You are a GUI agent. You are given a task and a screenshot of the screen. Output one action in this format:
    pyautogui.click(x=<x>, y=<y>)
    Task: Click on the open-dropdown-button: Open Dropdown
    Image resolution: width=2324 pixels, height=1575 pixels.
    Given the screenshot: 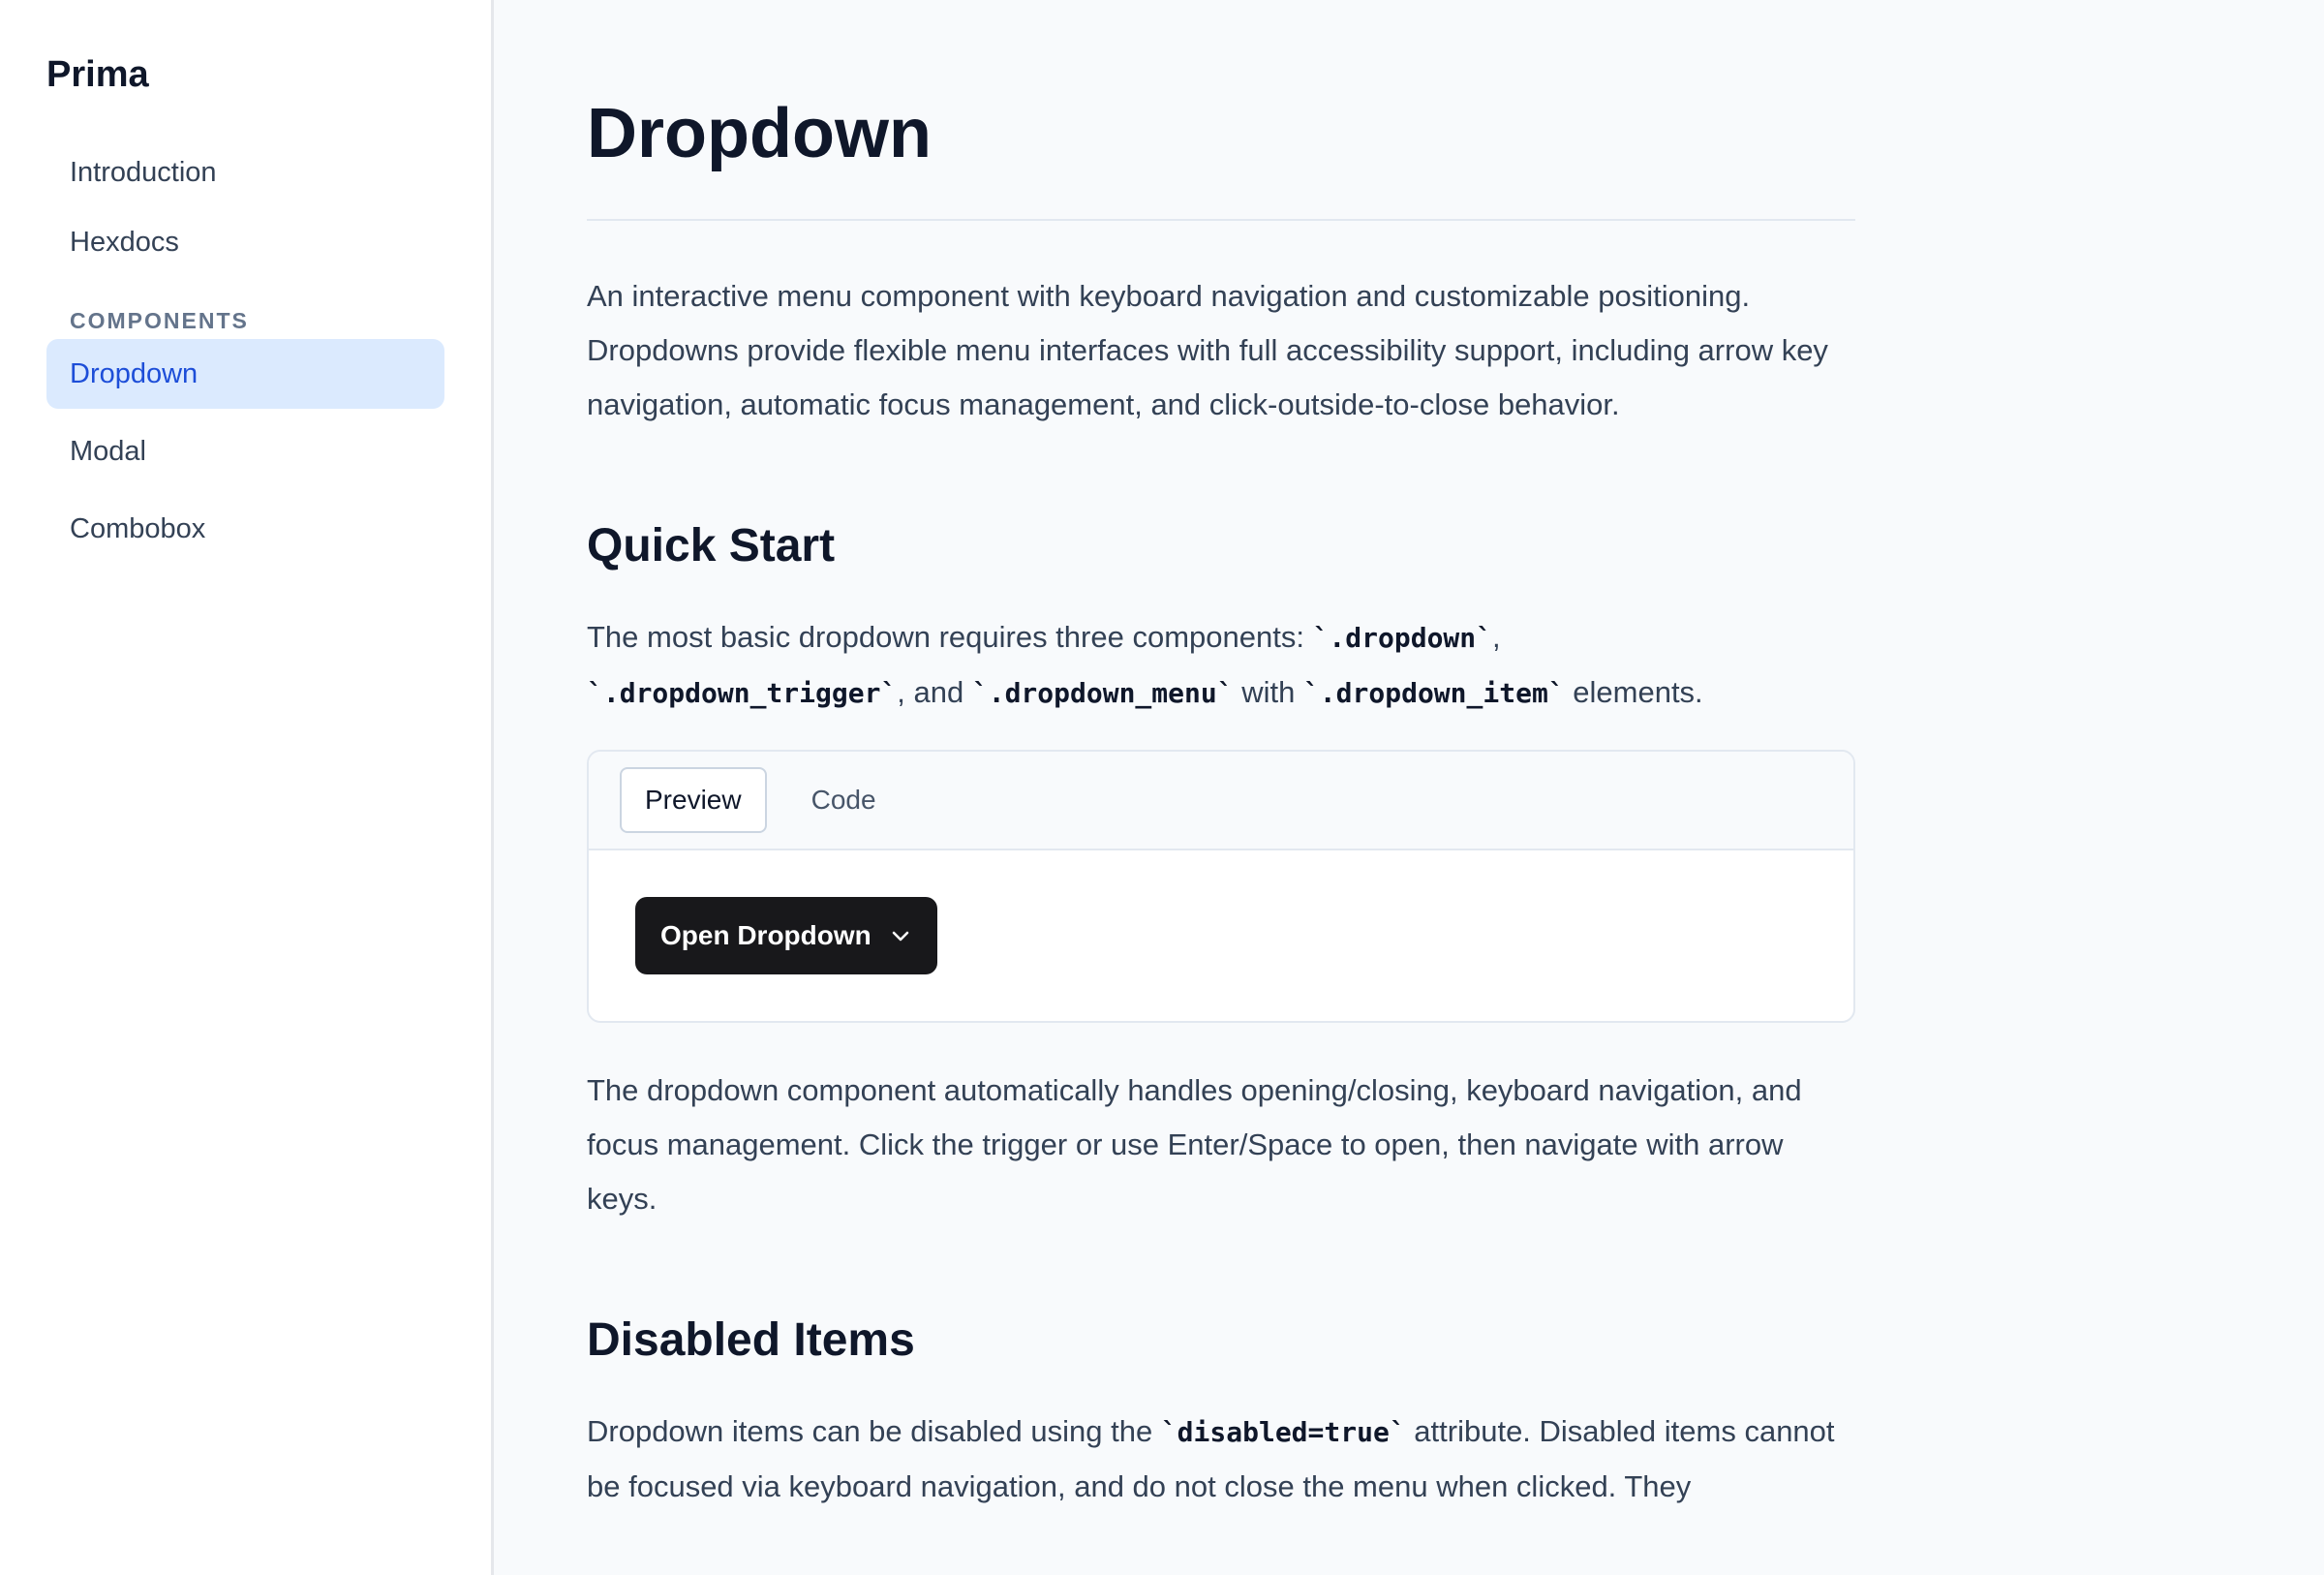 What is the action you would take?
    pyautogui.click(x=786, y=935)
    